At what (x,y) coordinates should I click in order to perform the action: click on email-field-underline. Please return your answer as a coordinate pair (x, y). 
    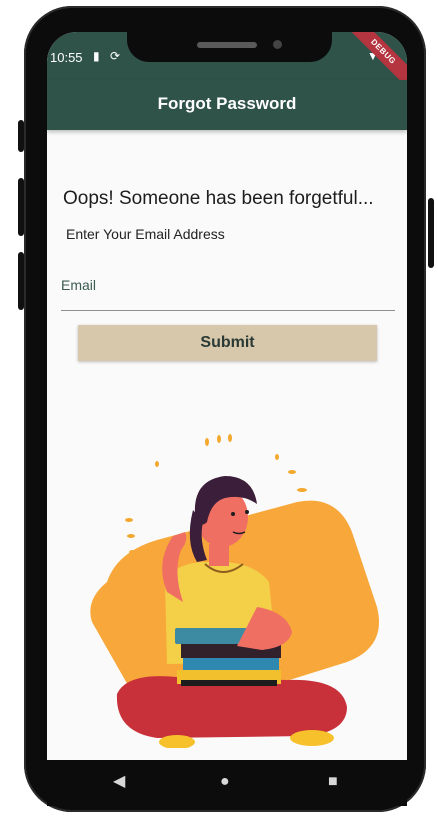
    Looking at the image, I should click on (228, 310).